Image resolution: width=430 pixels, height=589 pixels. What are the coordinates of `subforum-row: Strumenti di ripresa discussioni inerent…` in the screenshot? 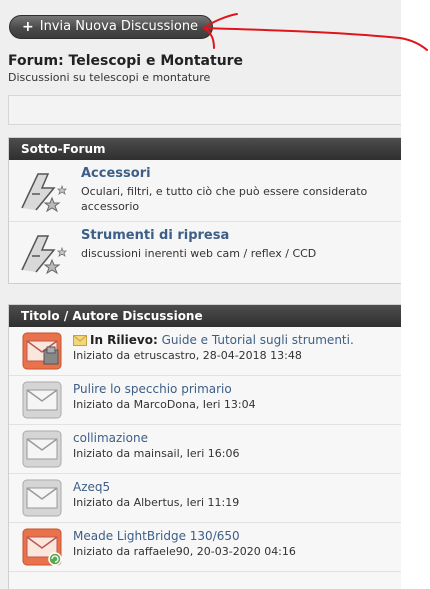 It's located at (205, 252).